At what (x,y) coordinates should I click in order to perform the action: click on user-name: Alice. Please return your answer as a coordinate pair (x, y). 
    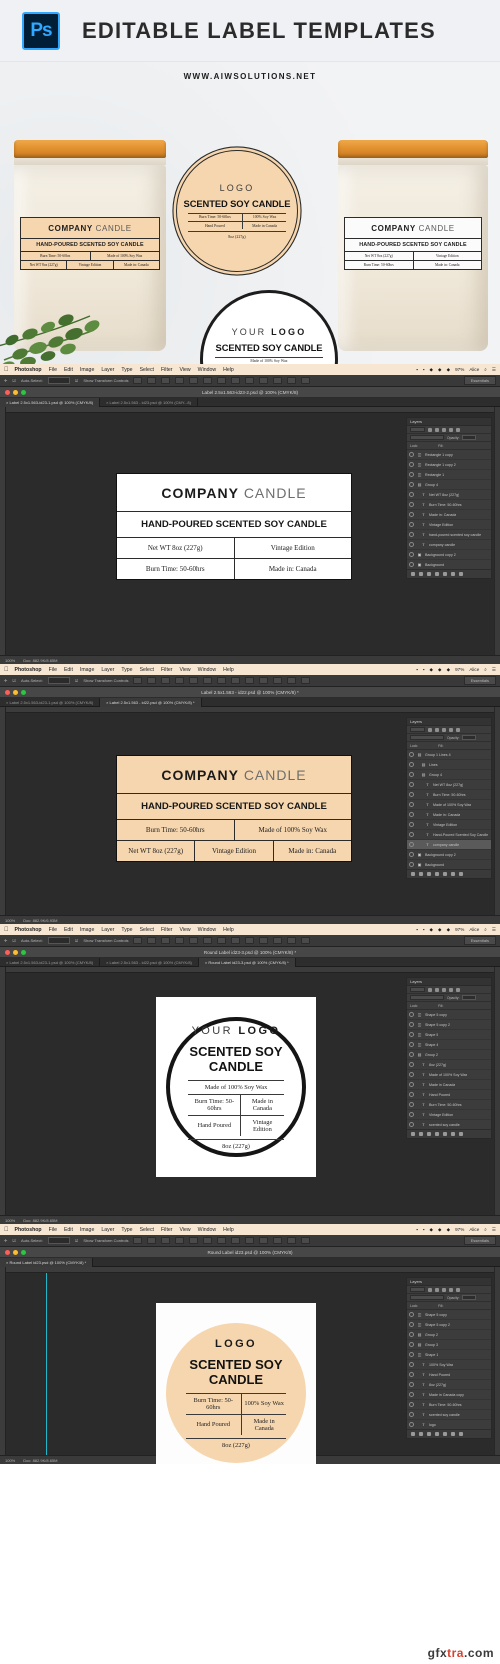
    Looking at the image, I should click on (474, 669).